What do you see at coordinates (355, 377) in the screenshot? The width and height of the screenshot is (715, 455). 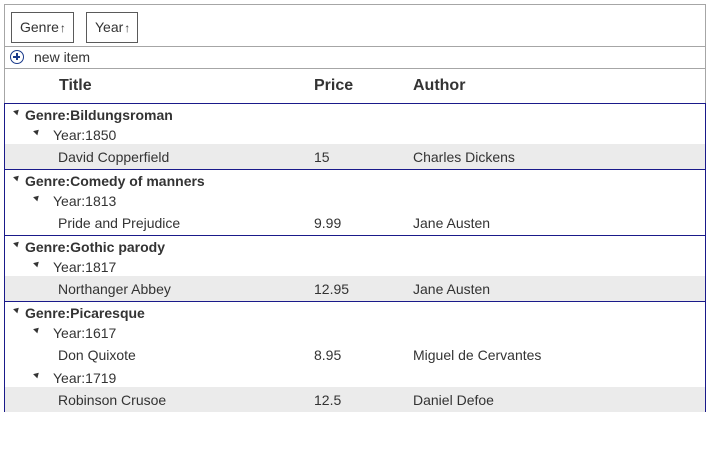 I see `group-header-year: Year:1719` at bounding box center [355, 377].